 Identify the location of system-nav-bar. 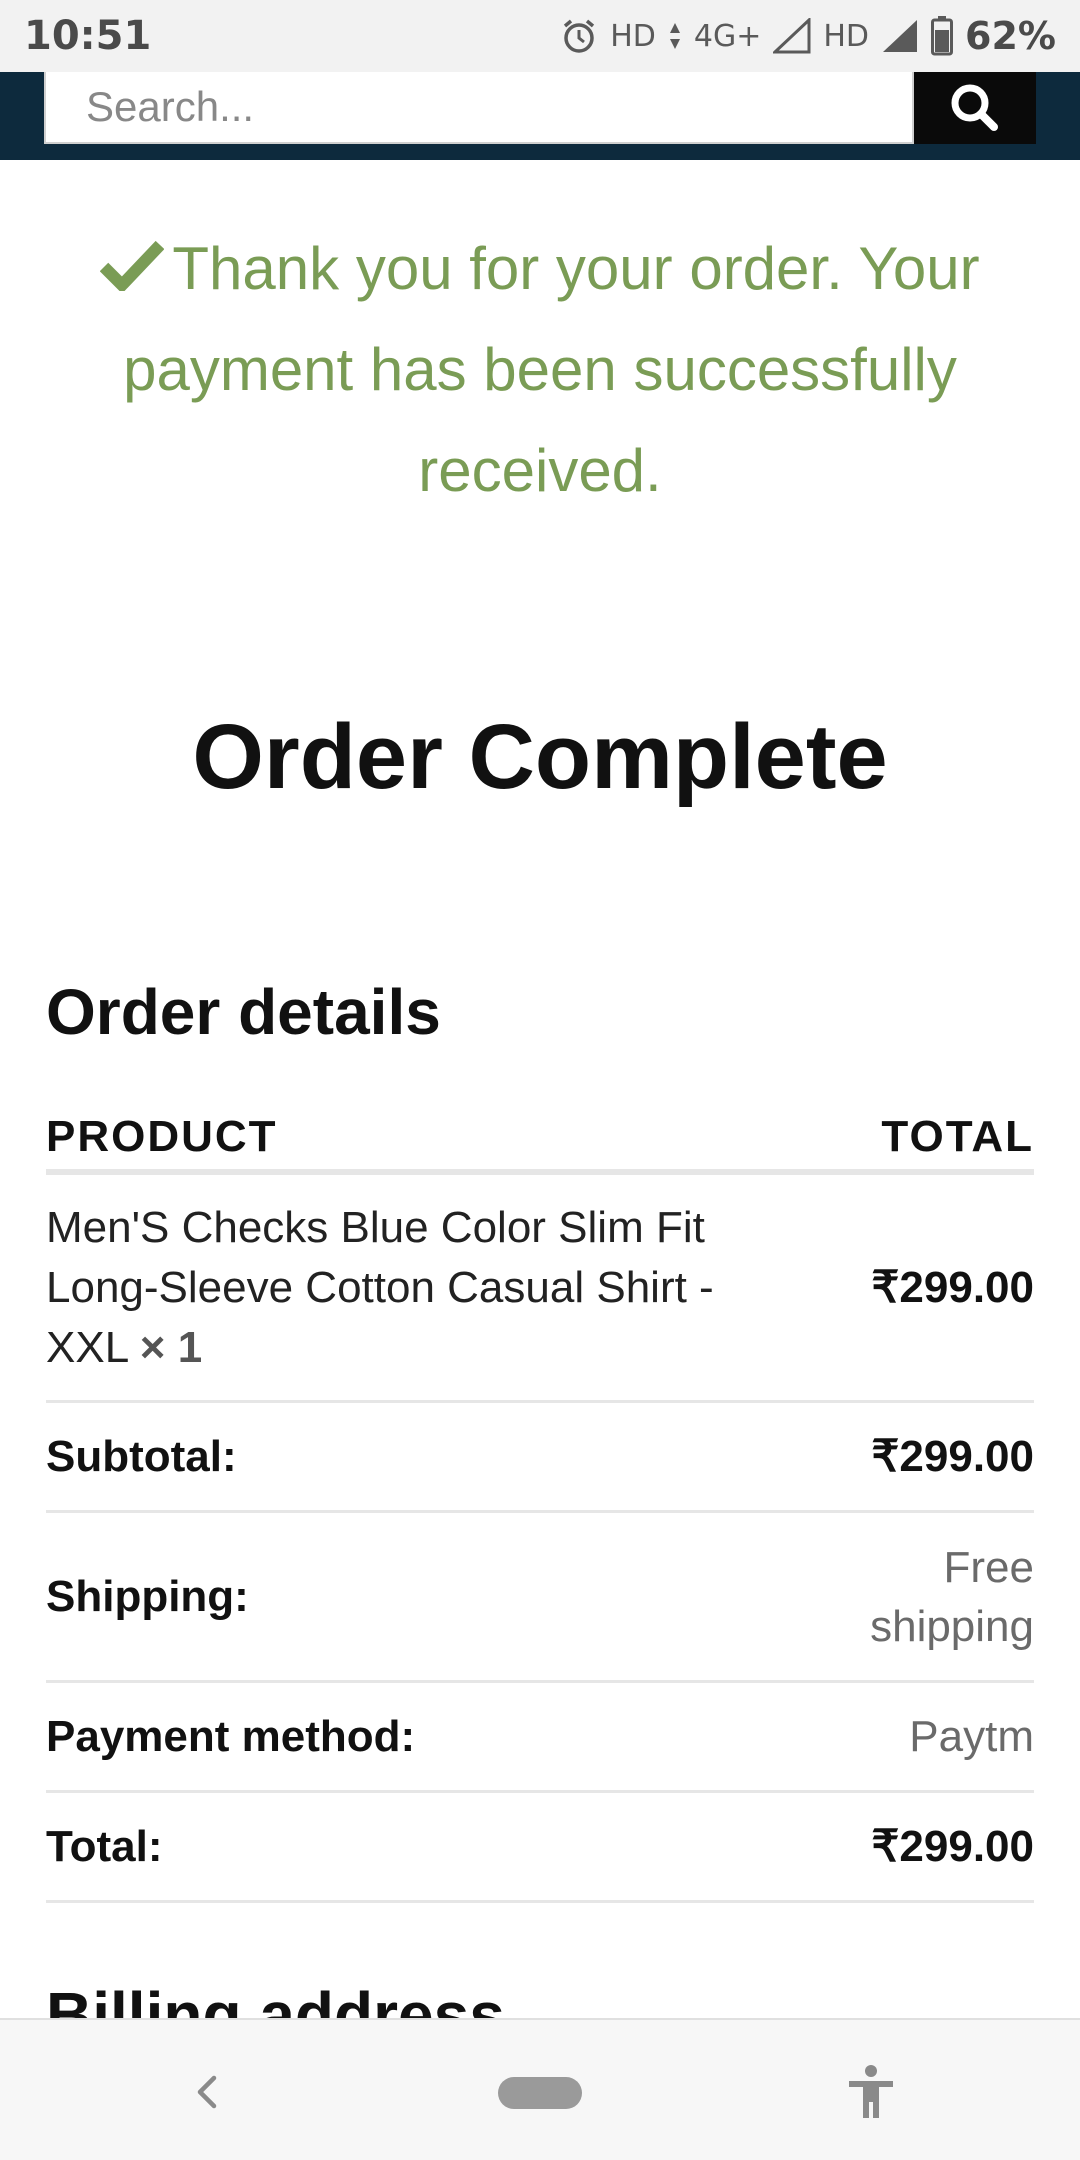
(540, 2089).